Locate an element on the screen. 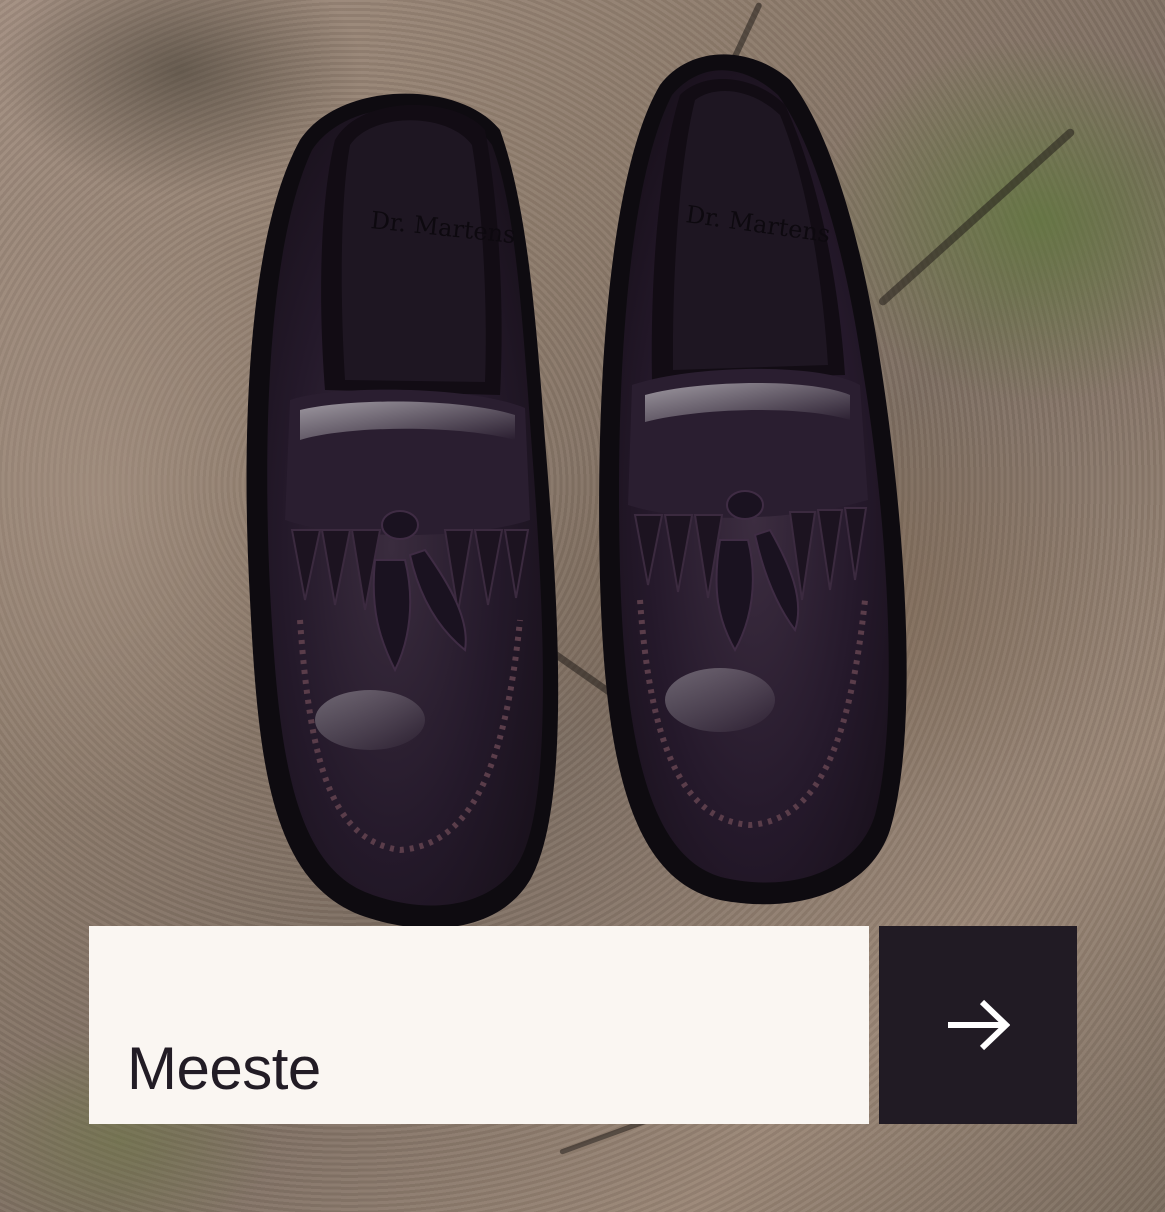 Image resolution: width=1165 pixels, height=1212 pixels. category-label: Meeste is located at coordinates (224, 1068).